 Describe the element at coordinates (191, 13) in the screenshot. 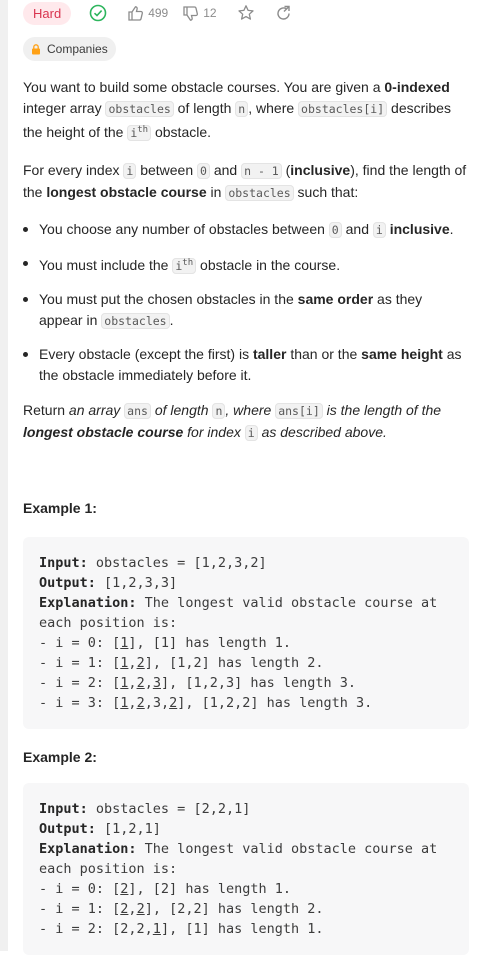

I see `thumbs-down-icon` at that location.